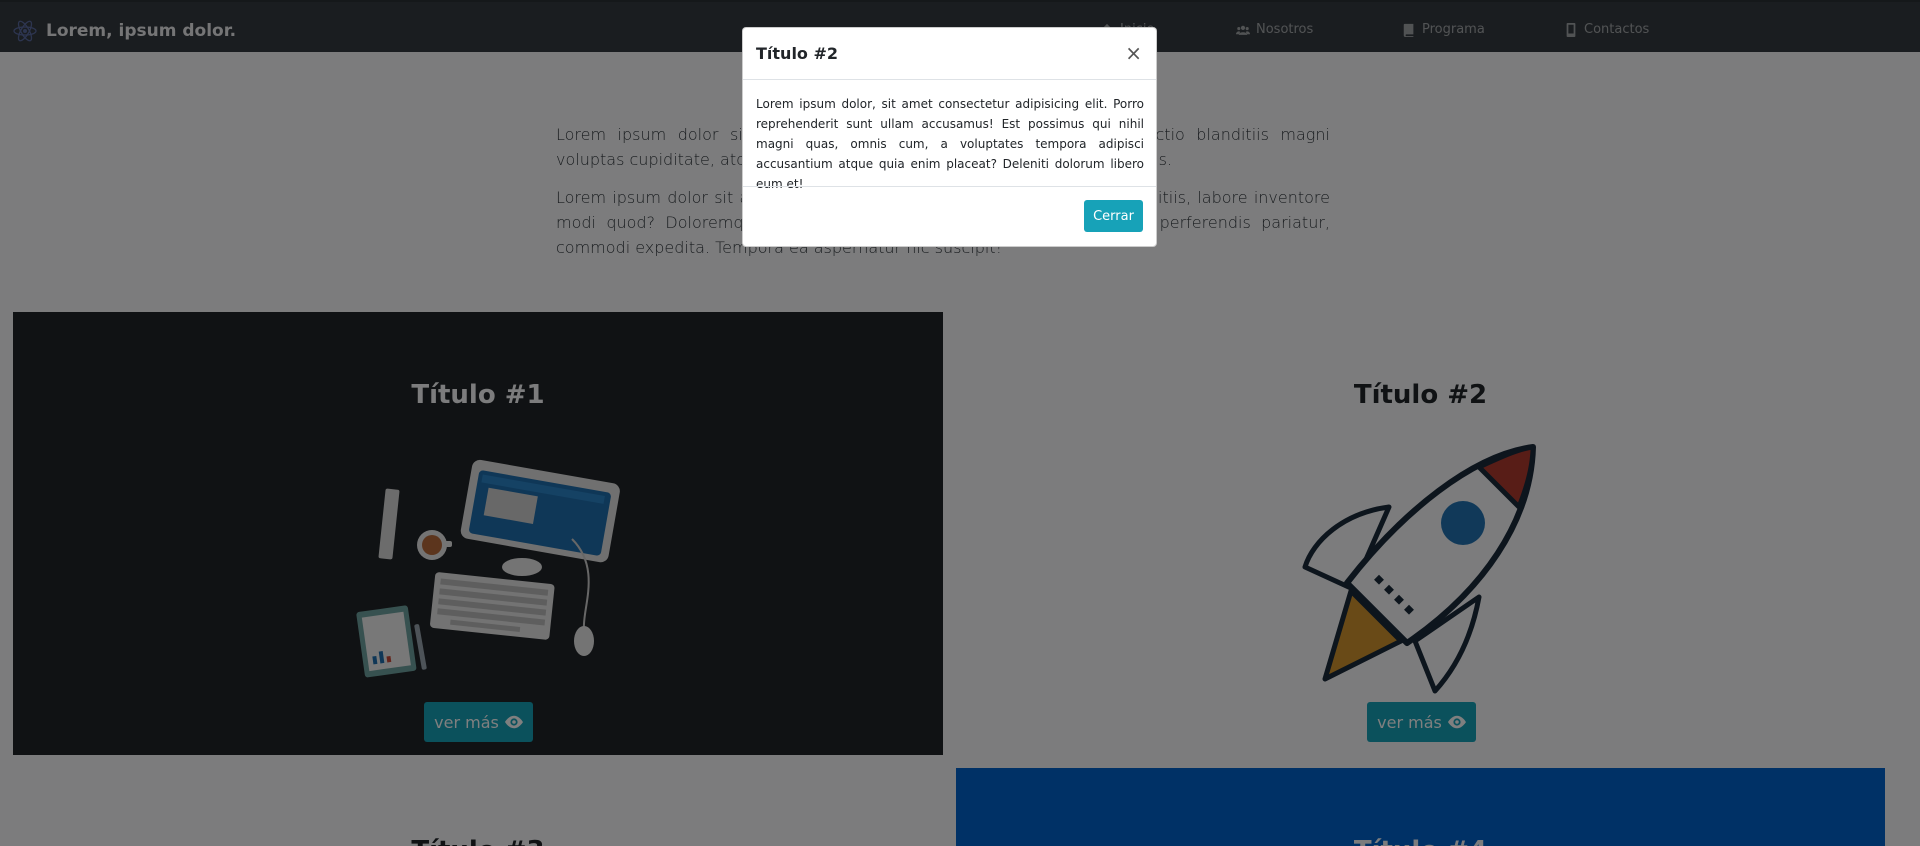  Describe the element at coordinates (949, 54) in the screenshot. I see `modal-header: Título #2 ×` at that location.